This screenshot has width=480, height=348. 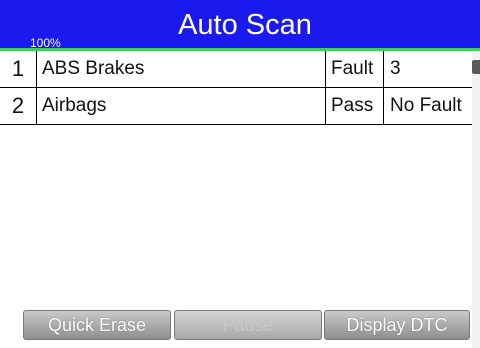 I want to click on table-row: 2 Airbags Pass No Fault, so click(x=236, y=106).